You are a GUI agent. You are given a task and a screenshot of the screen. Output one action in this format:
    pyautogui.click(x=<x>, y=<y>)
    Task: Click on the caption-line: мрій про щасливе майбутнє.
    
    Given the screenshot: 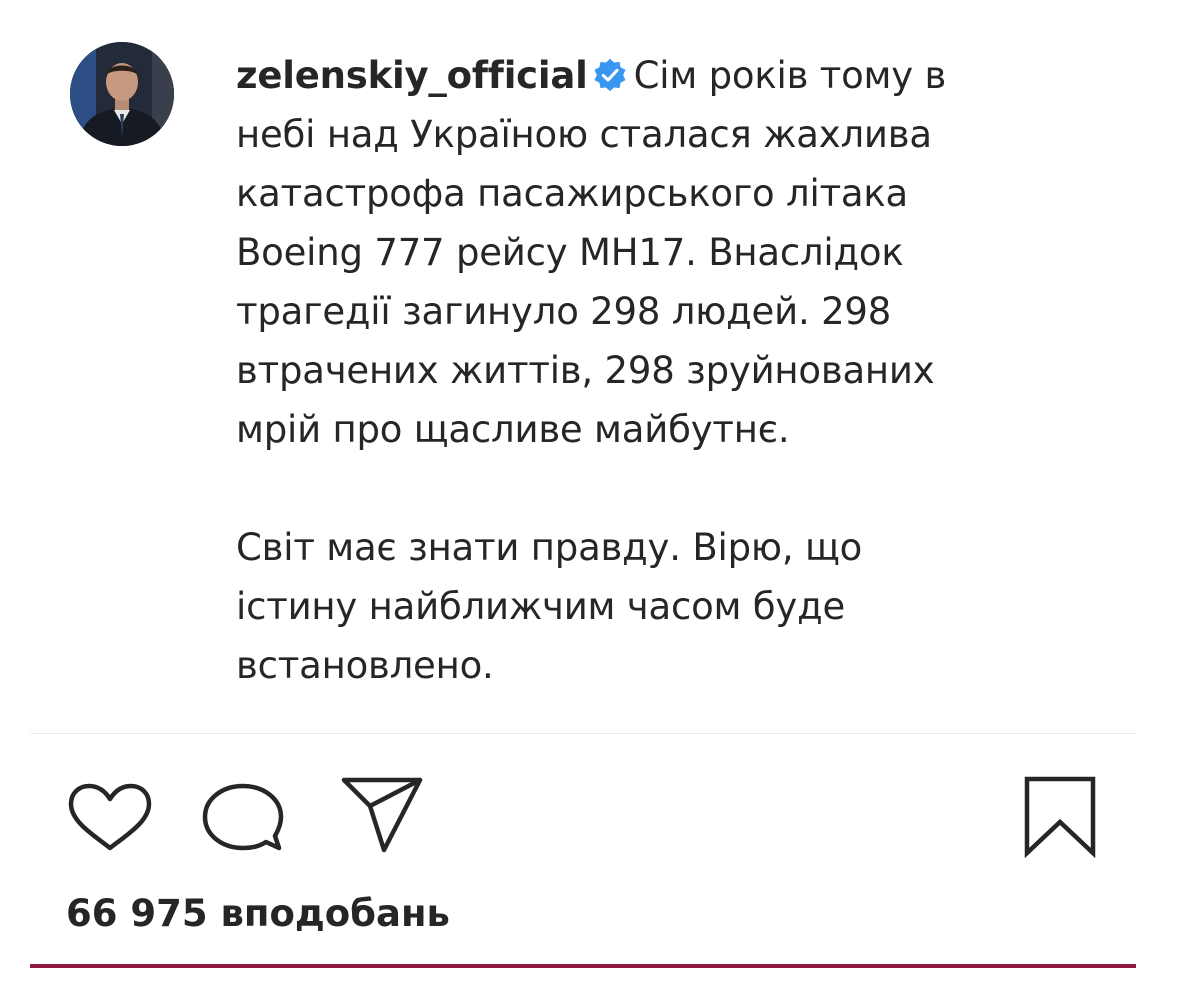 What is the action you would take?
    pyautogui.click(x=513, y=429)
    